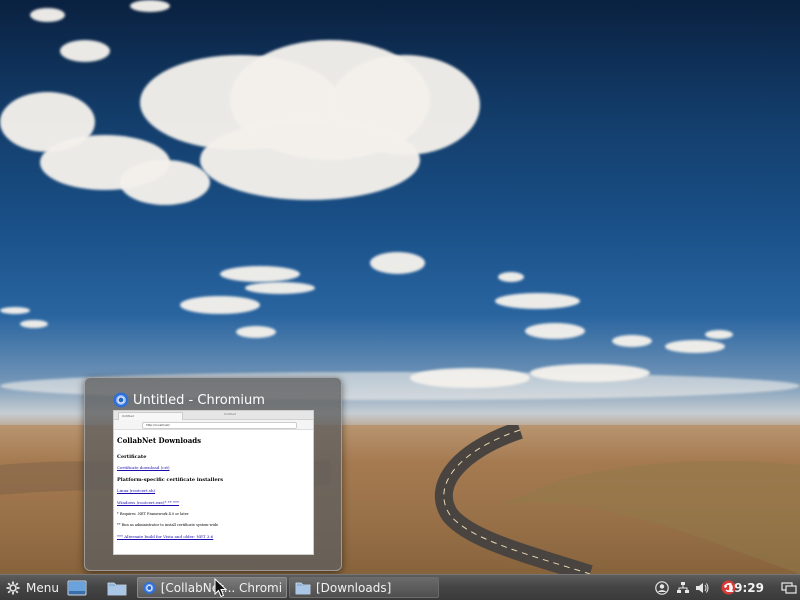  I want to click on files-launcher, so click(117, 587).